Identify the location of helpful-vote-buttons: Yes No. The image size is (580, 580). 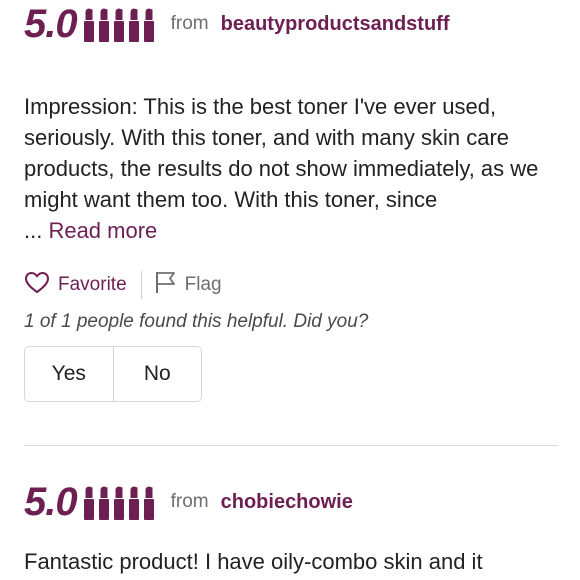
(113, 374).